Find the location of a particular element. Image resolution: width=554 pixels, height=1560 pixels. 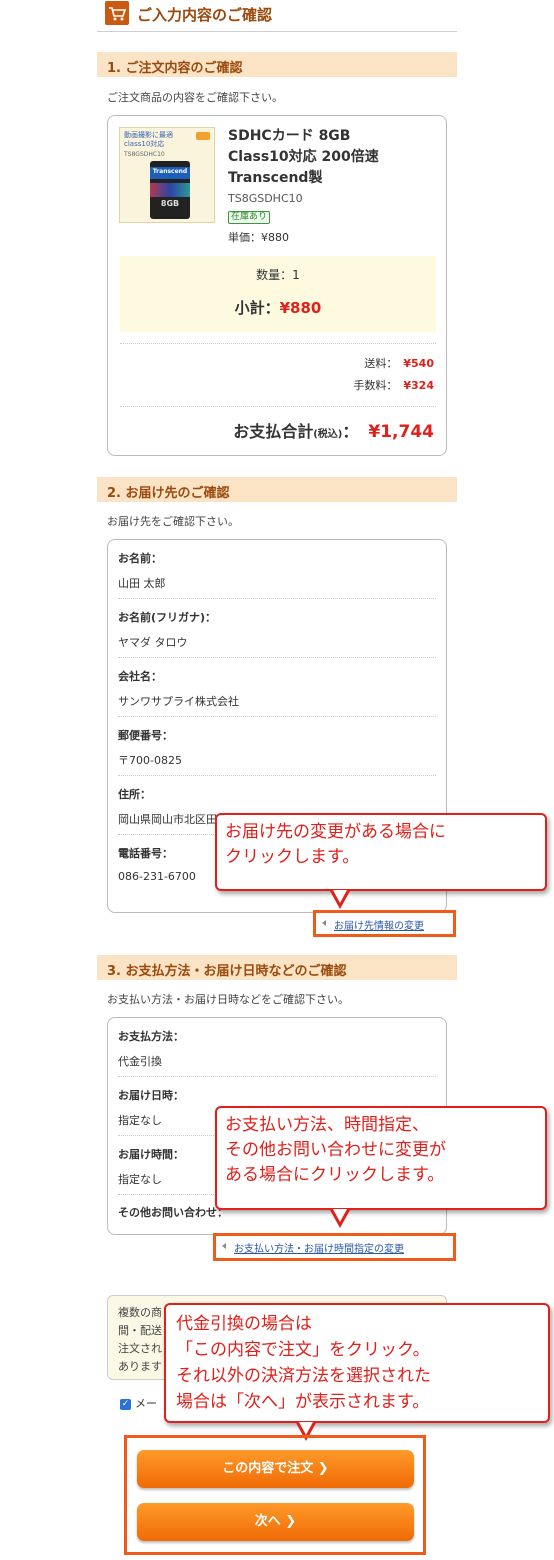

mail-checkbox-row: ✓ メー is located at coordinates (138, 1403).